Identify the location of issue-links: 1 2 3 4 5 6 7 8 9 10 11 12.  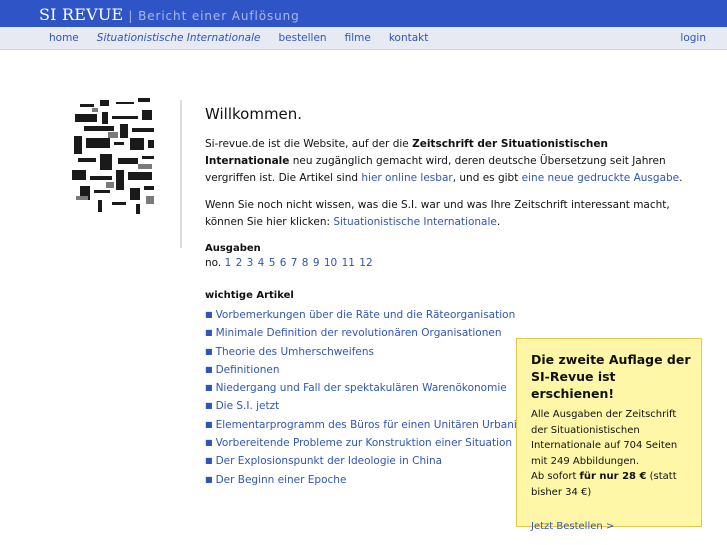
(299, 263).